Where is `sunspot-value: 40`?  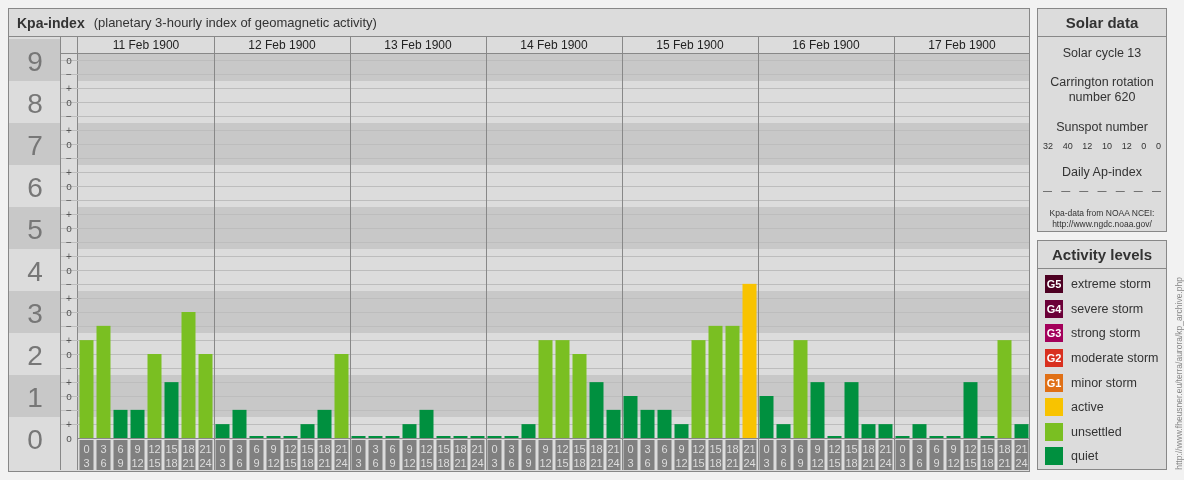 sunspot-value: 40 is located at coordinates (1067, 146).